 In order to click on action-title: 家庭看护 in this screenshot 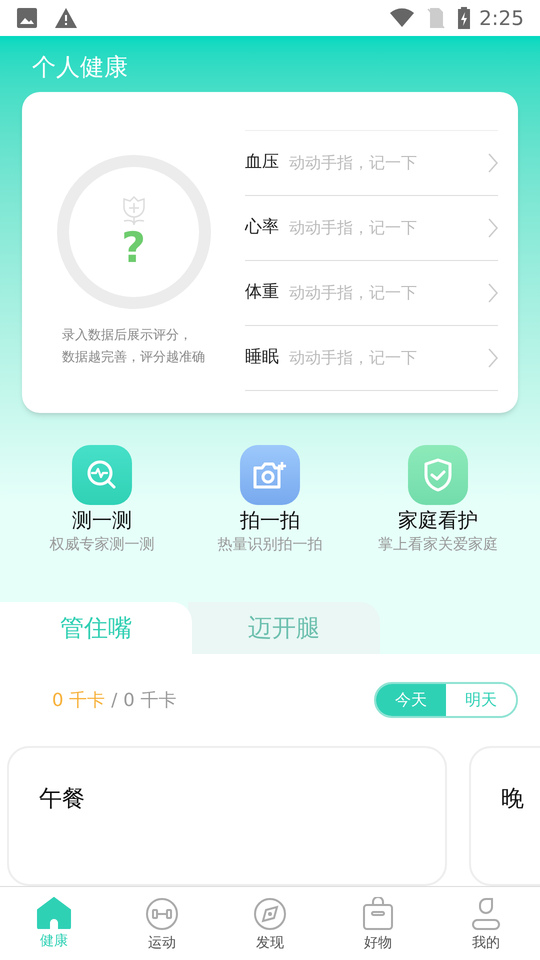, I will do `click(438, 520)`.